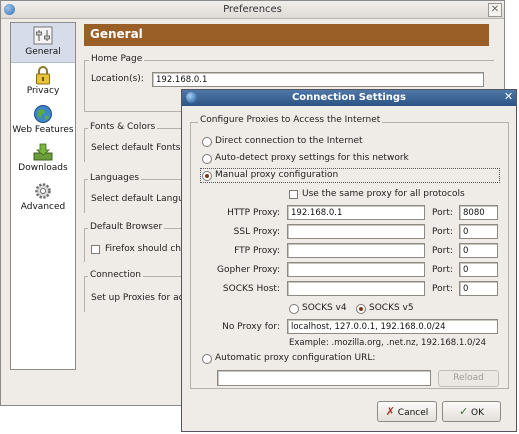 This screenshot has width=519, height=434. I want to click on home-page-group-label: Home Page, so click(117, 59).